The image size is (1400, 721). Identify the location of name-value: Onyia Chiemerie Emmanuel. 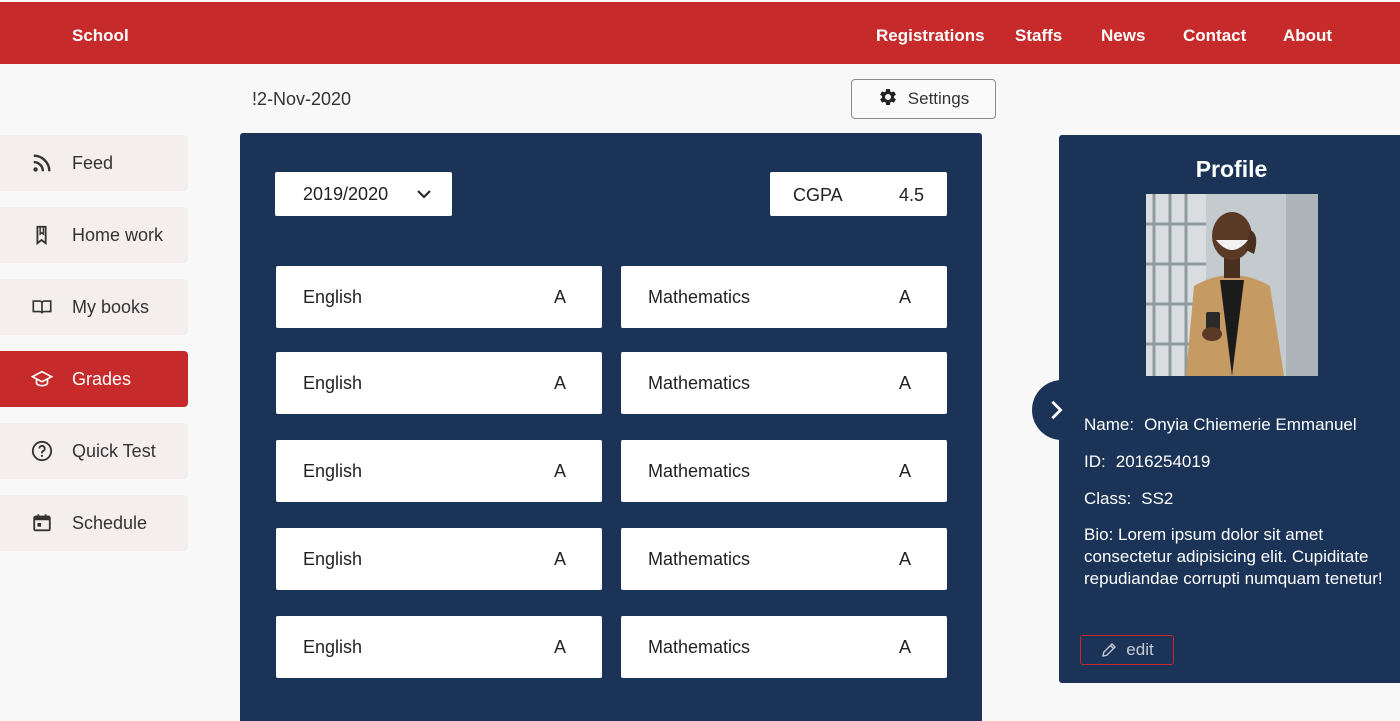
(1250, 424).